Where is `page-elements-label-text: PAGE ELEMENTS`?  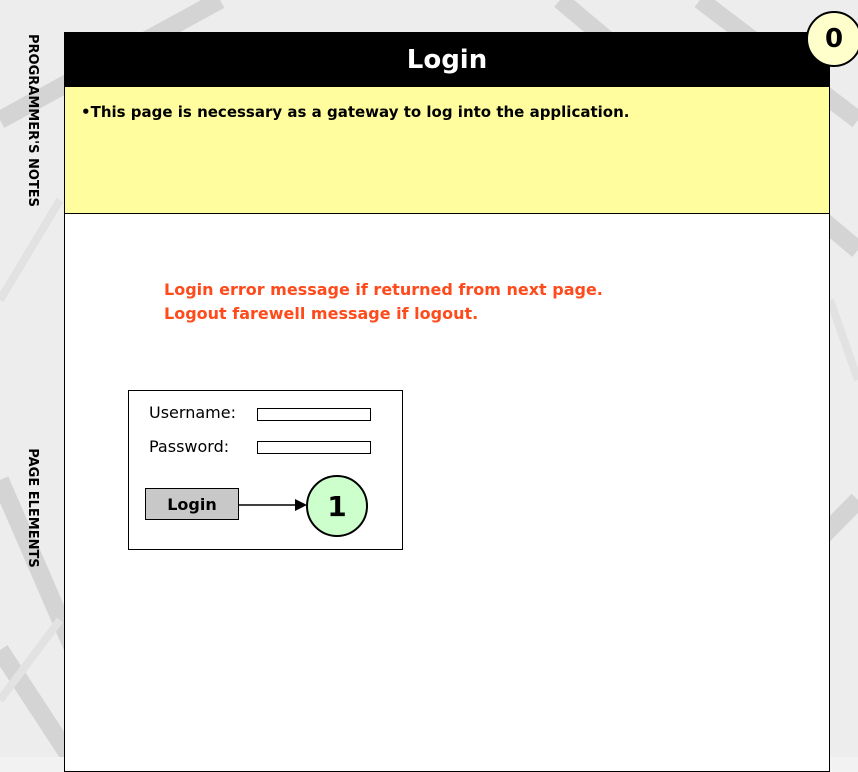
page-elements-label-text: PAGE ELEMENTS is located at coordinates (32, 508).